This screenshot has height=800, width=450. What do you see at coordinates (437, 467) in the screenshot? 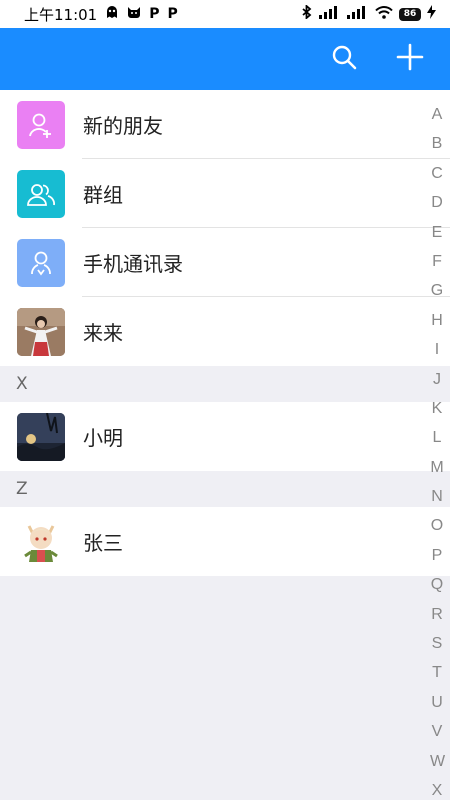
I see `alphabet-index-letter-m: M` at bounding box center [437, 467].